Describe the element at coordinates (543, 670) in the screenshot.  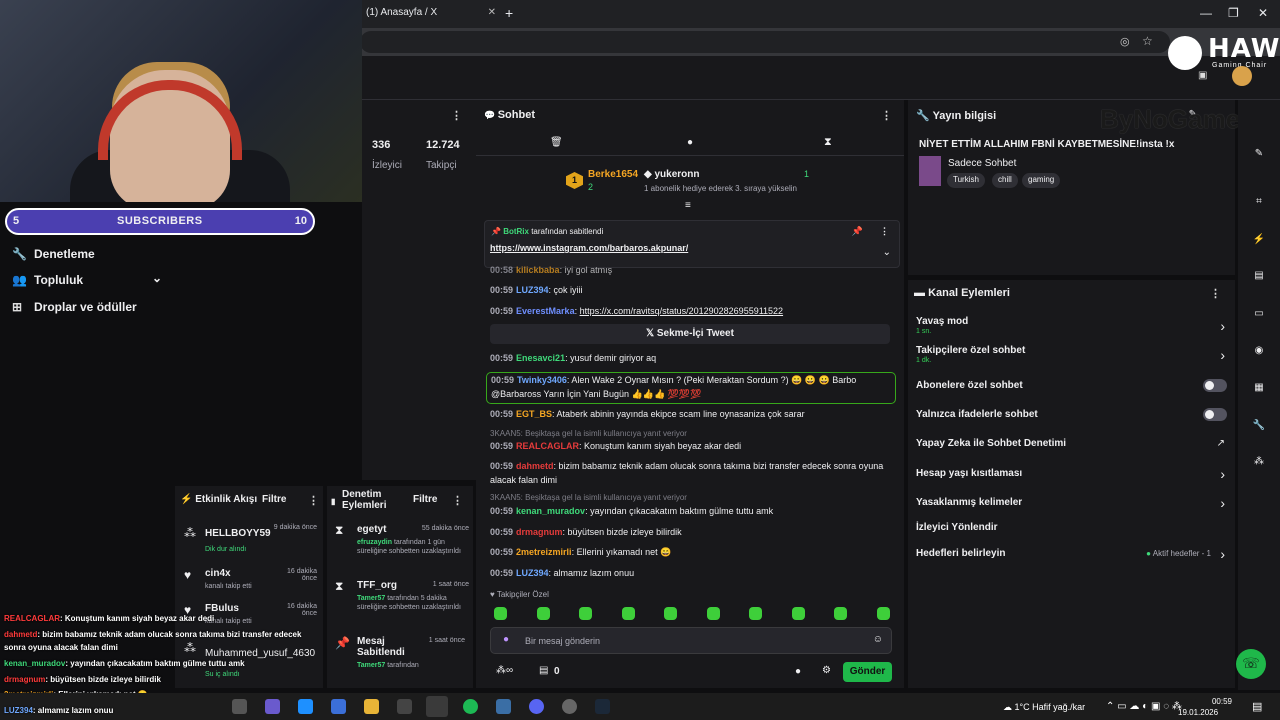
I see `store-icon: ▤` at that location.